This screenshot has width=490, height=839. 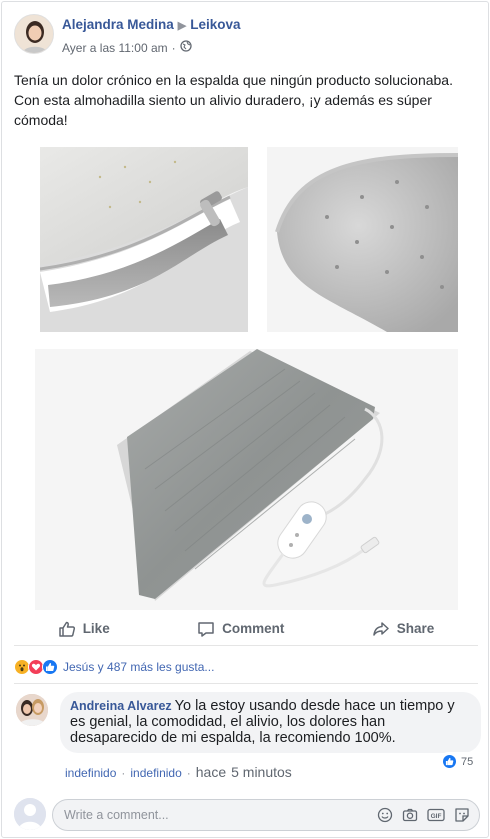 What do you see at coordinates (209, 815) in the screenshot?
I see `comment-input` at bounding box center [209, 815].